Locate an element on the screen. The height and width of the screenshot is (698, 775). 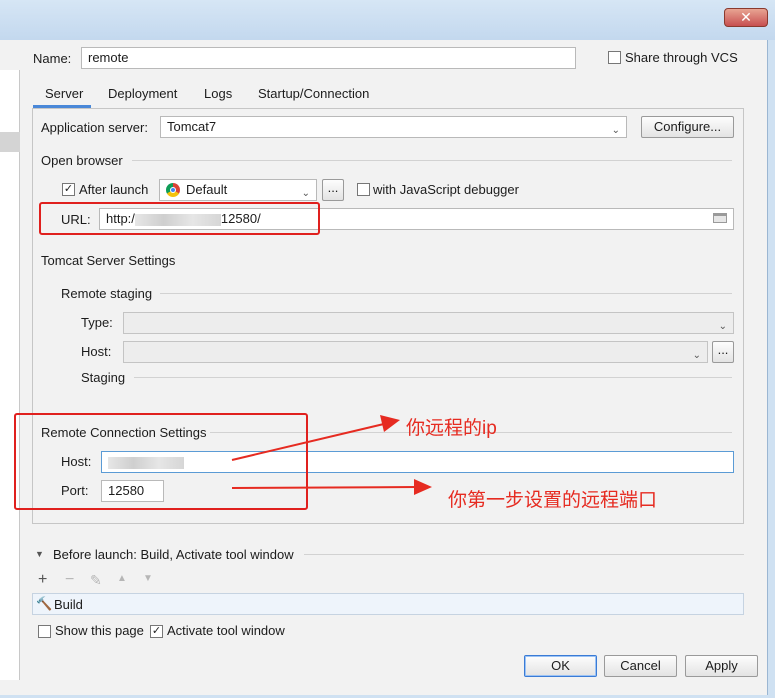
remove-icon: − is located at coordinates (69, 580).